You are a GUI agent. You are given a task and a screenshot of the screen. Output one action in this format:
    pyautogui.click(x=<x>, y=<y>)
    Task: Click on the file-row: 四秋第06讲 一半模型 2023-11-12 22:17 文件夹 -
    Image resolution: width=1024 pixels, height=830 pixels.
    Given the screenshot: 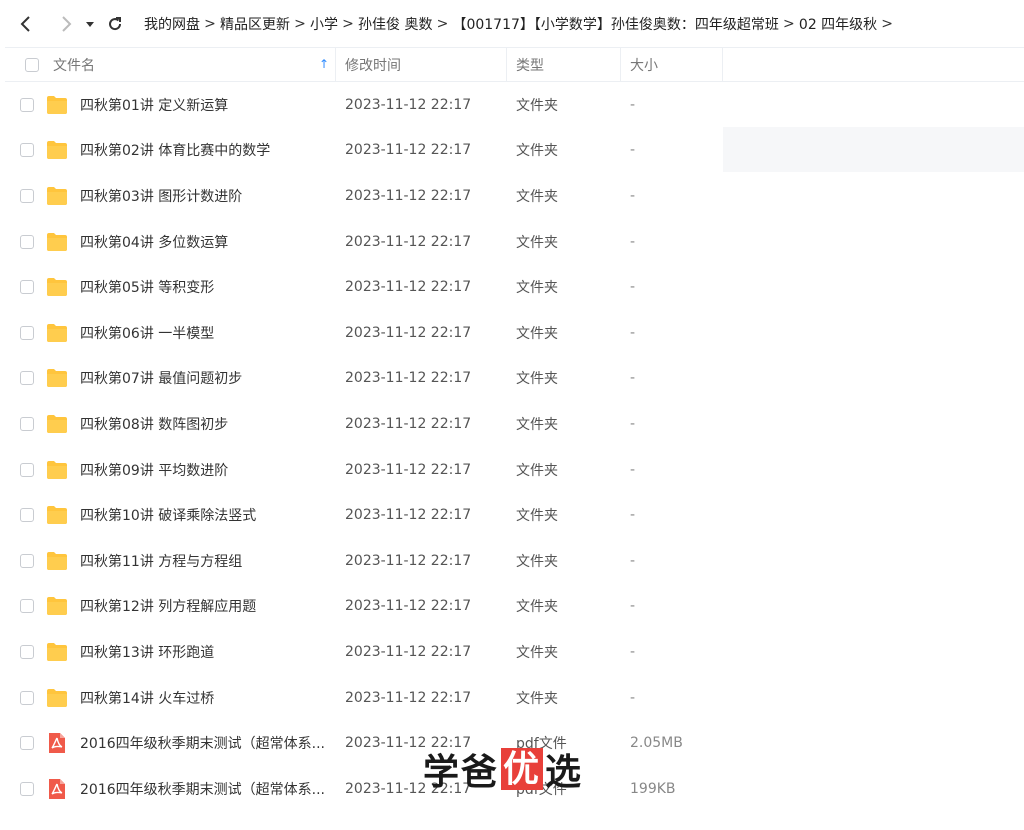 What is the action you would take?
    pyautogui.click(x=514, y=333)
    